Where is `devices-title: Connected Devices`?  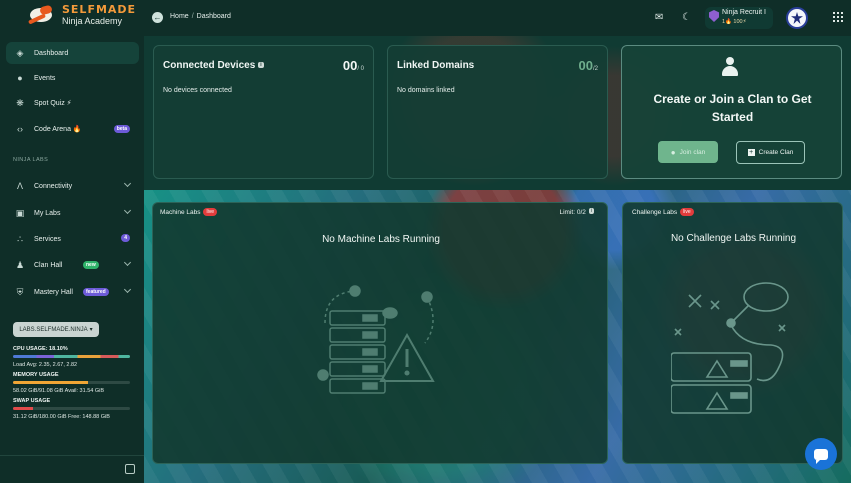 devices-title: Connected Devices is located at coordinates (209, 65).